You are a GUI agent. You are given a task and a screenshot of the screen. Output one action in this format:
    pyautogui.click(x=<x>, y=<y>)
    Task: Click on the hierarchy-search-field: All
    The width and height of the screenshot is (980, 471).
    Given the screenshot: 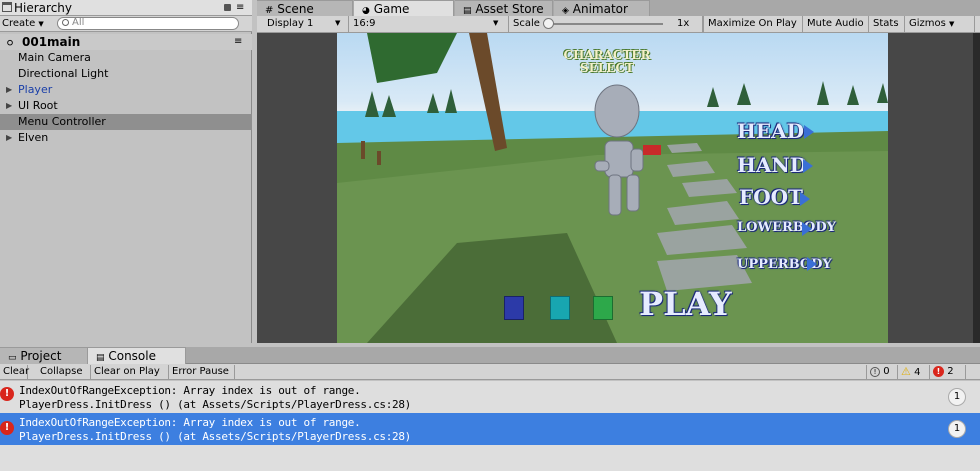 What is the action you would take?
    pyautogui.click(x=148, y=23)
    